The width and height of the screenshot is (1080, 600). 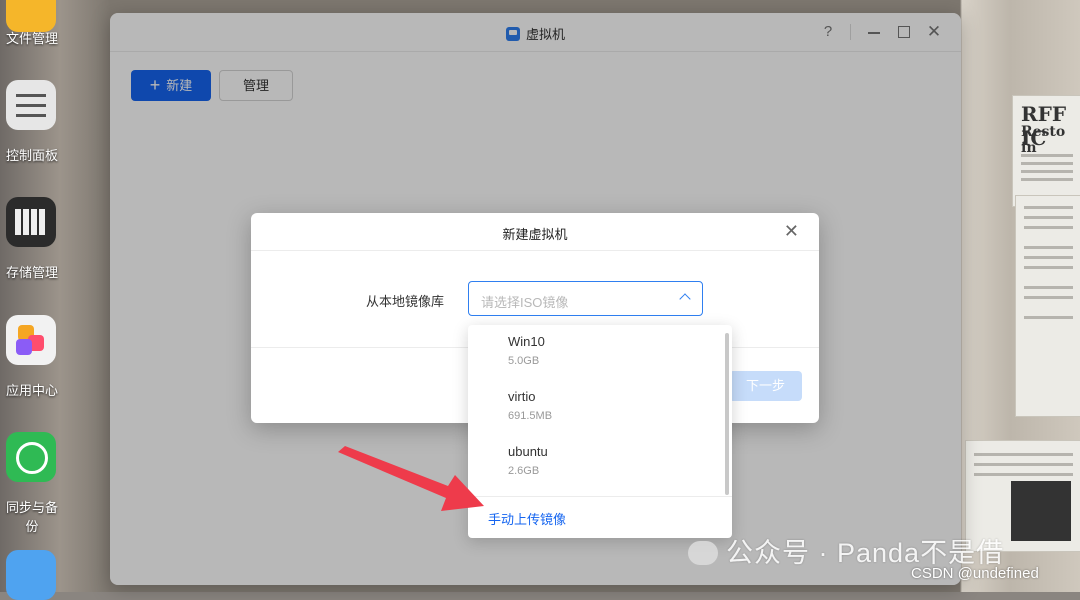 What do you see at coordinates (975, 573) in the screenshot?
I see `csdn-watermark: CSDN @undefined` at bounding box center [975, 573].